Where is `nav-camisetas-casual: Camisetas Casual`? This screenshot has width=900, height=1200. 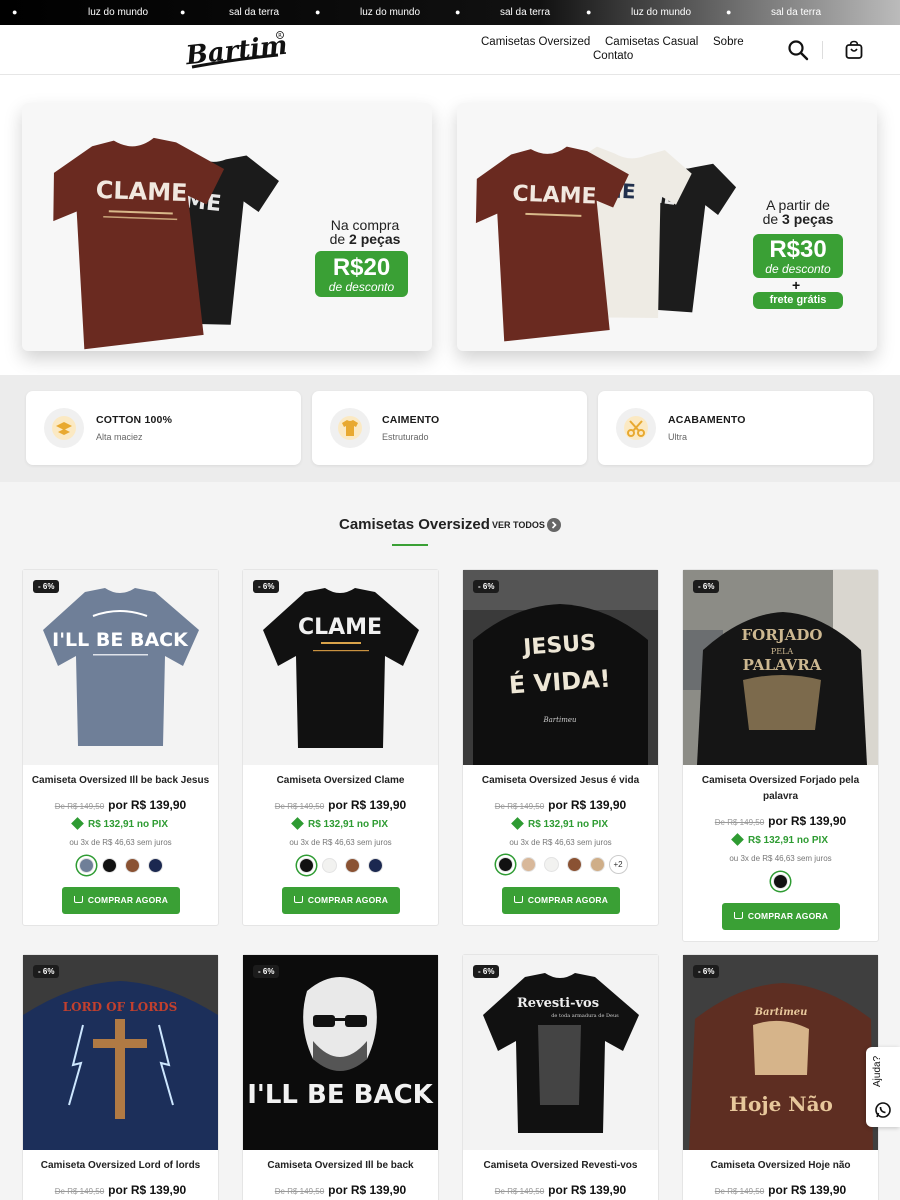
nav-camisetas-casual: Camisetas Casual is located at coordinates (651, 42).